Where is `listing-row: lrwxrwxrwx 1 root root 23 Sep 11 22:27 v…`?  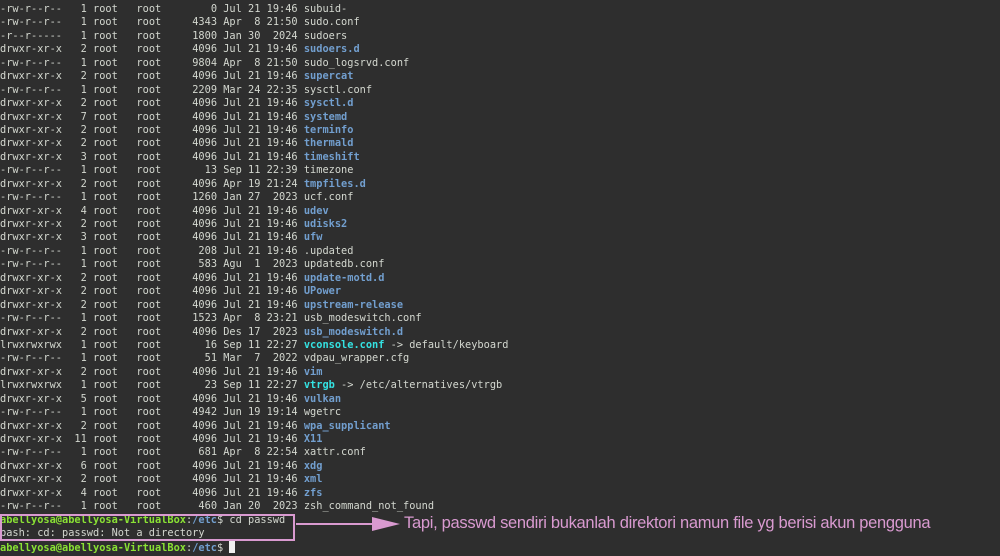 listing-row: lrwxrwxrwx 1 root root 23 Sep 11 22:27 v… is located at coordinates (251, 385).